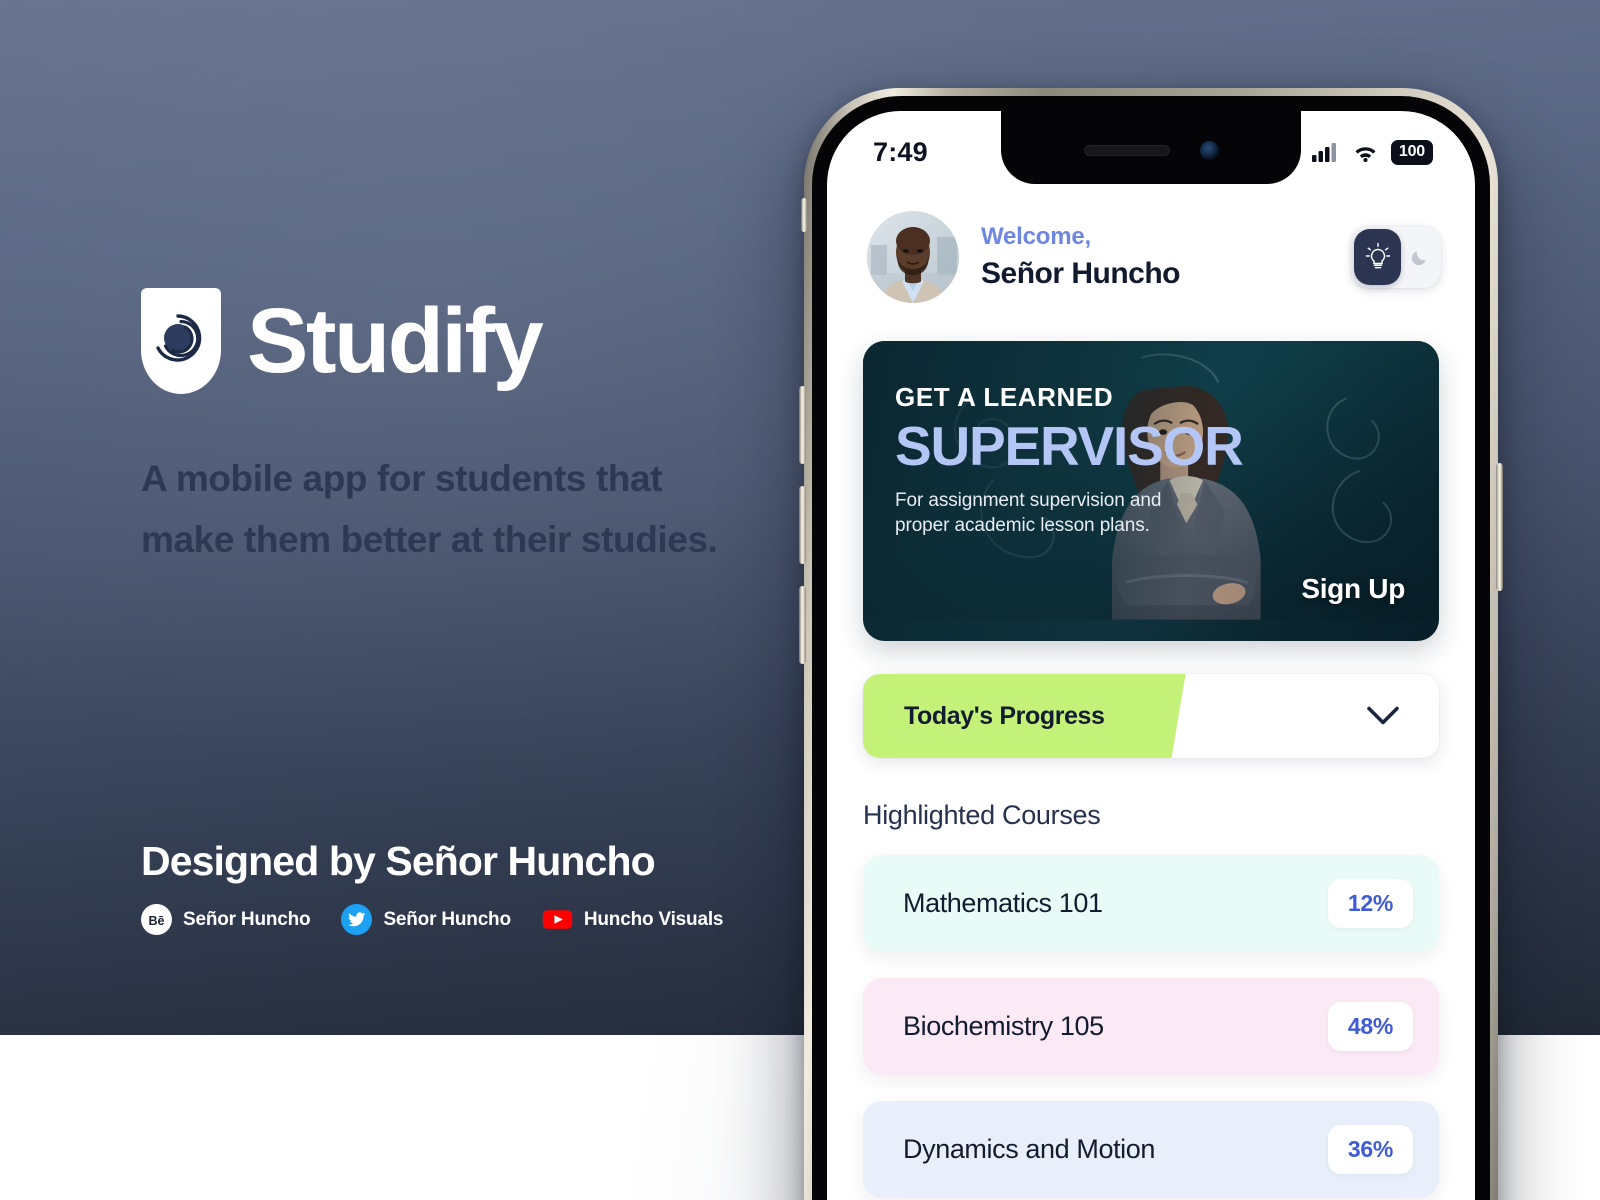 The height and width of the screenshot is (1200, 1600). I want to click on phone-volume-down-button, so click(802, 525).